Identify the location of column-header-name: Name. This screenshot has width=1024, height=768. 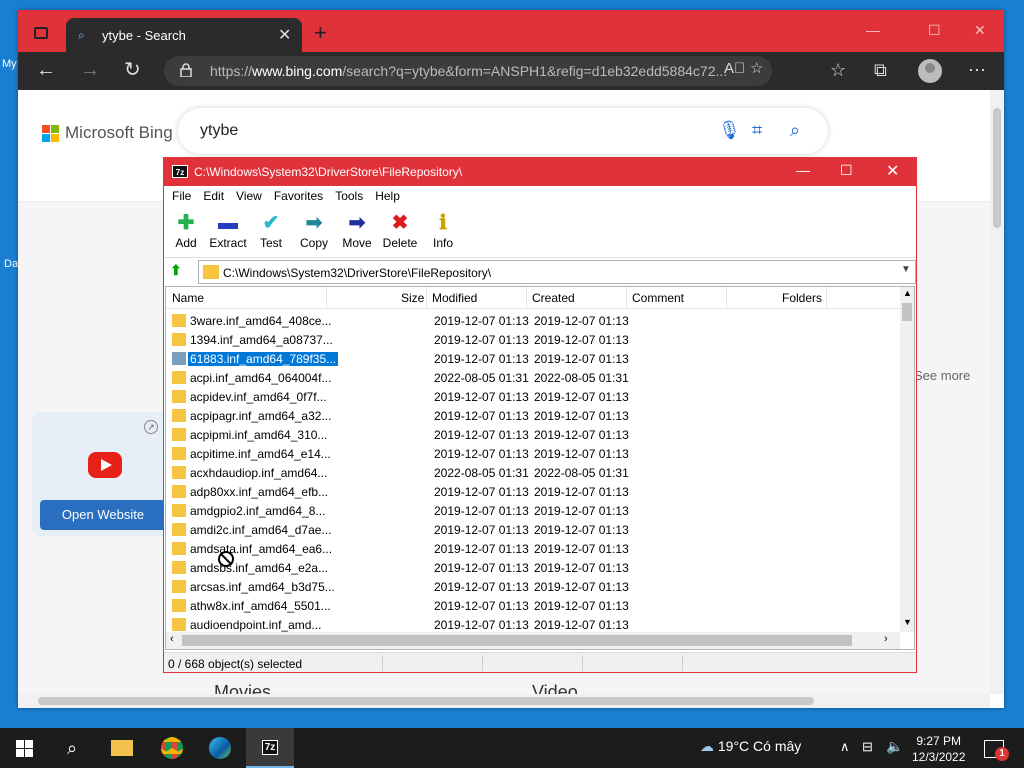
(188, 298).